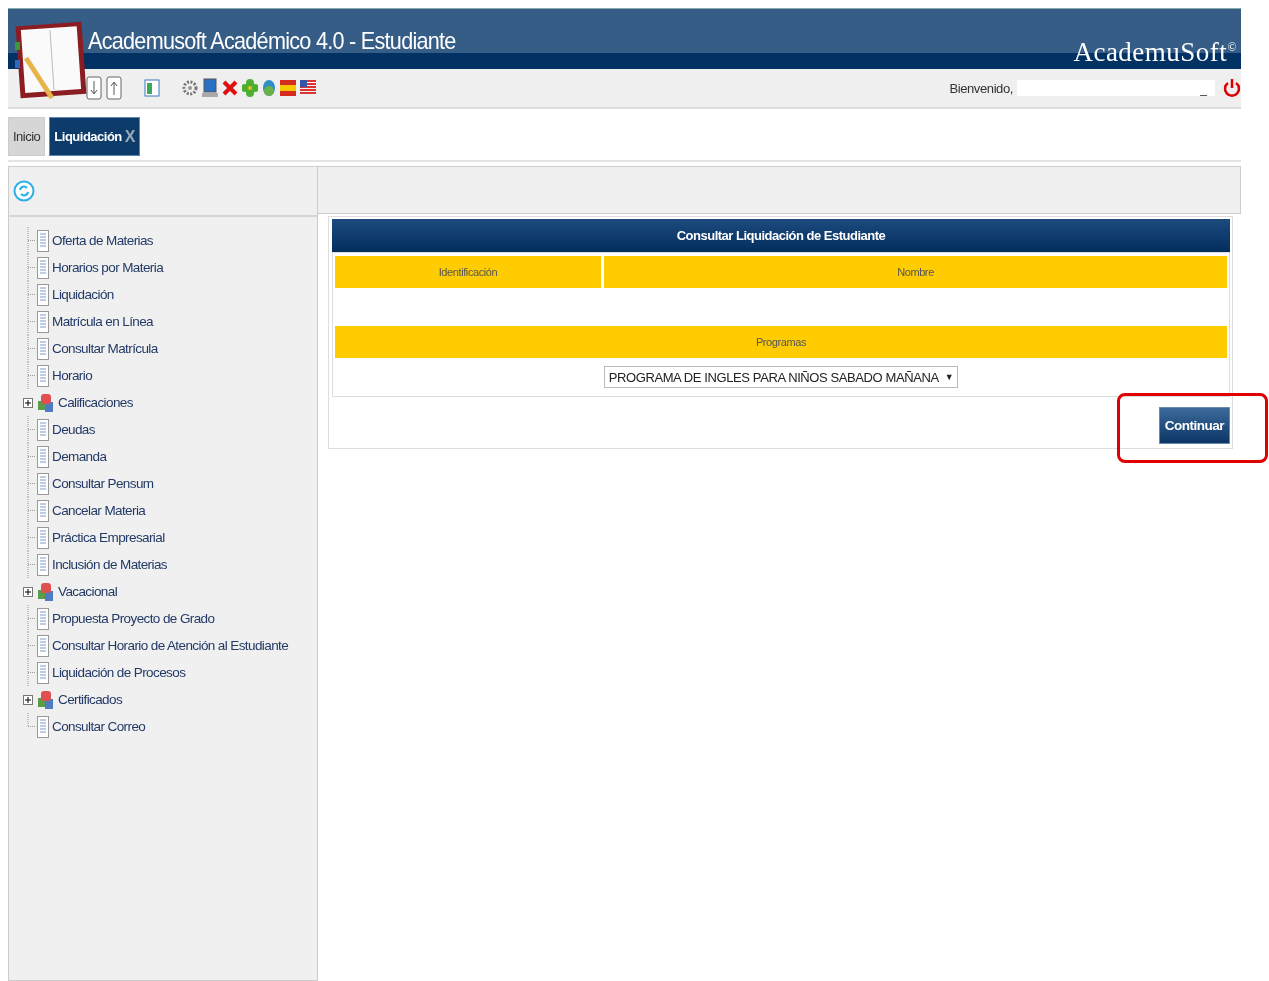 The image size is (1269, 981). Describe the element at coordinates (170, 645) in the screenshot. I see `menu-item: Consultar Horario de Atención al Estudiante` at that location.